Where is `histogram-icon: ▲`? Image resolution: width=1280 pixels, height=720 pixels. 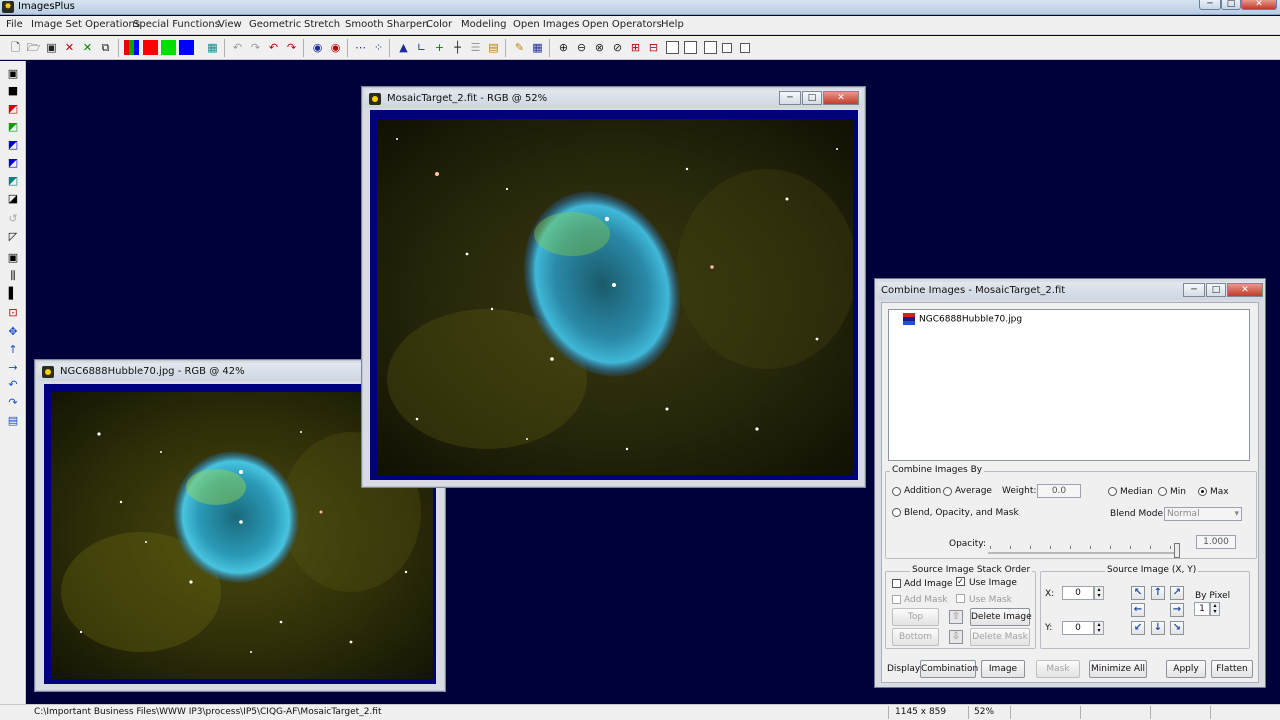
histogram-icon: ▲ is located at coordinates (403, 47).